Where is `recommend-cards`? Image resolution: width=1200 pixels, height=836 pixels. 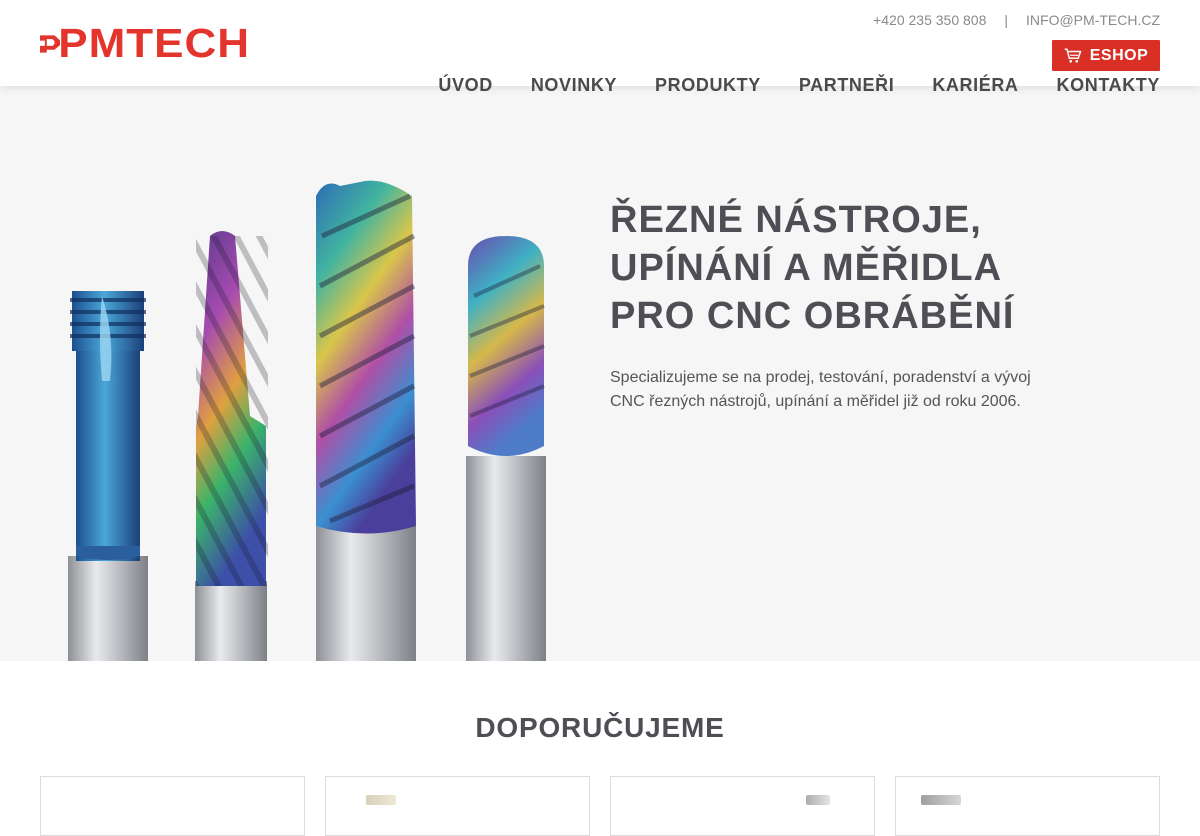 recommend-cards is located at coordinates (600, 806).